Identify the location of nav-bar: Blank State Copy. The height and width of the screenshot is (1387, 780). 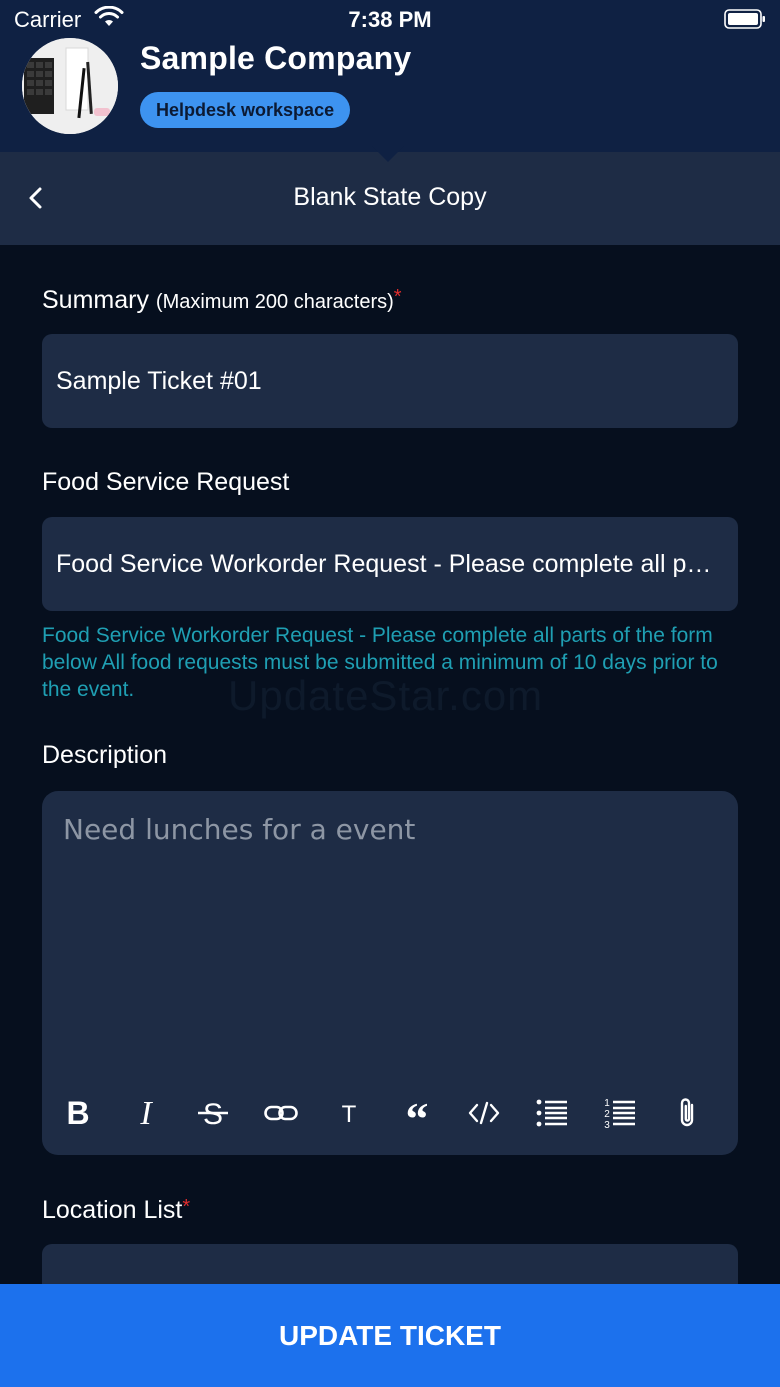
(390, 198).